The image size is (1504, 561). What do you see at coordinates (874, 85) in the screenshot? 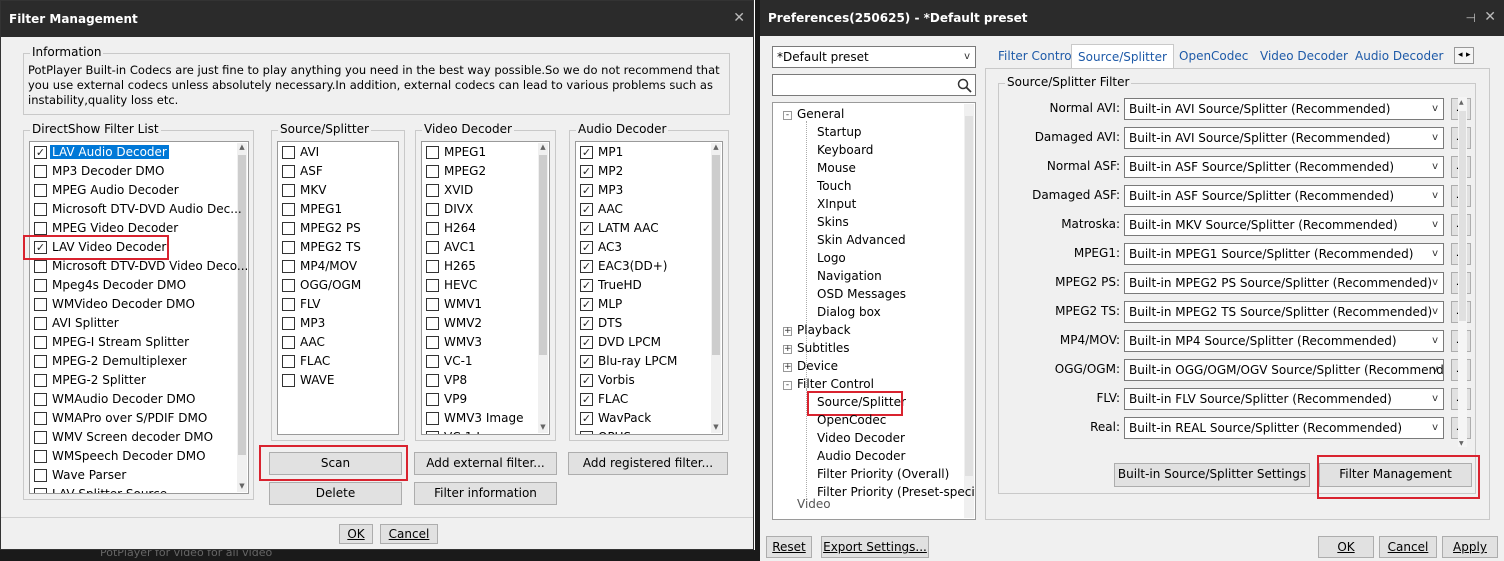
I see `search-input` at bounding box center [874, 85].